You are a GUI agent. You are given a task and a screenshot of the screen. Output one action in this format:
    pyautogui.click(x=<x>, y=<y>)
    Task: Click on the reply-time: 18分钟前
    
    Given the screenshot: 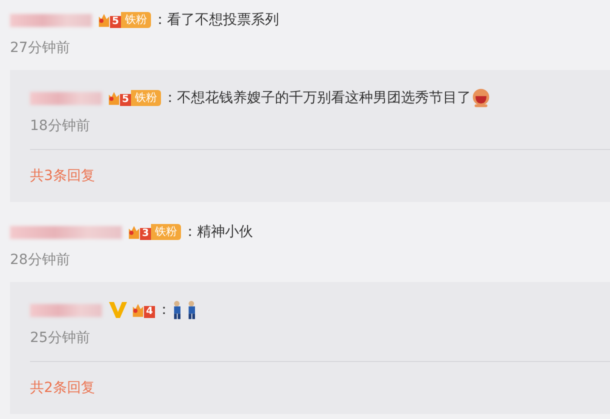 What is the action you would take?
    pyautogui.click(x=60, y=126)
    